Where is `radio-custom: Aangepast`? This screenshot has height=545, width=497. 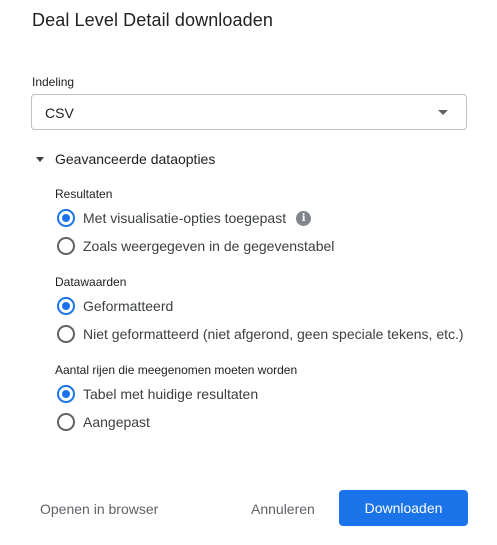 radio-custom: Aangepast is located at coordinates (103, 422).